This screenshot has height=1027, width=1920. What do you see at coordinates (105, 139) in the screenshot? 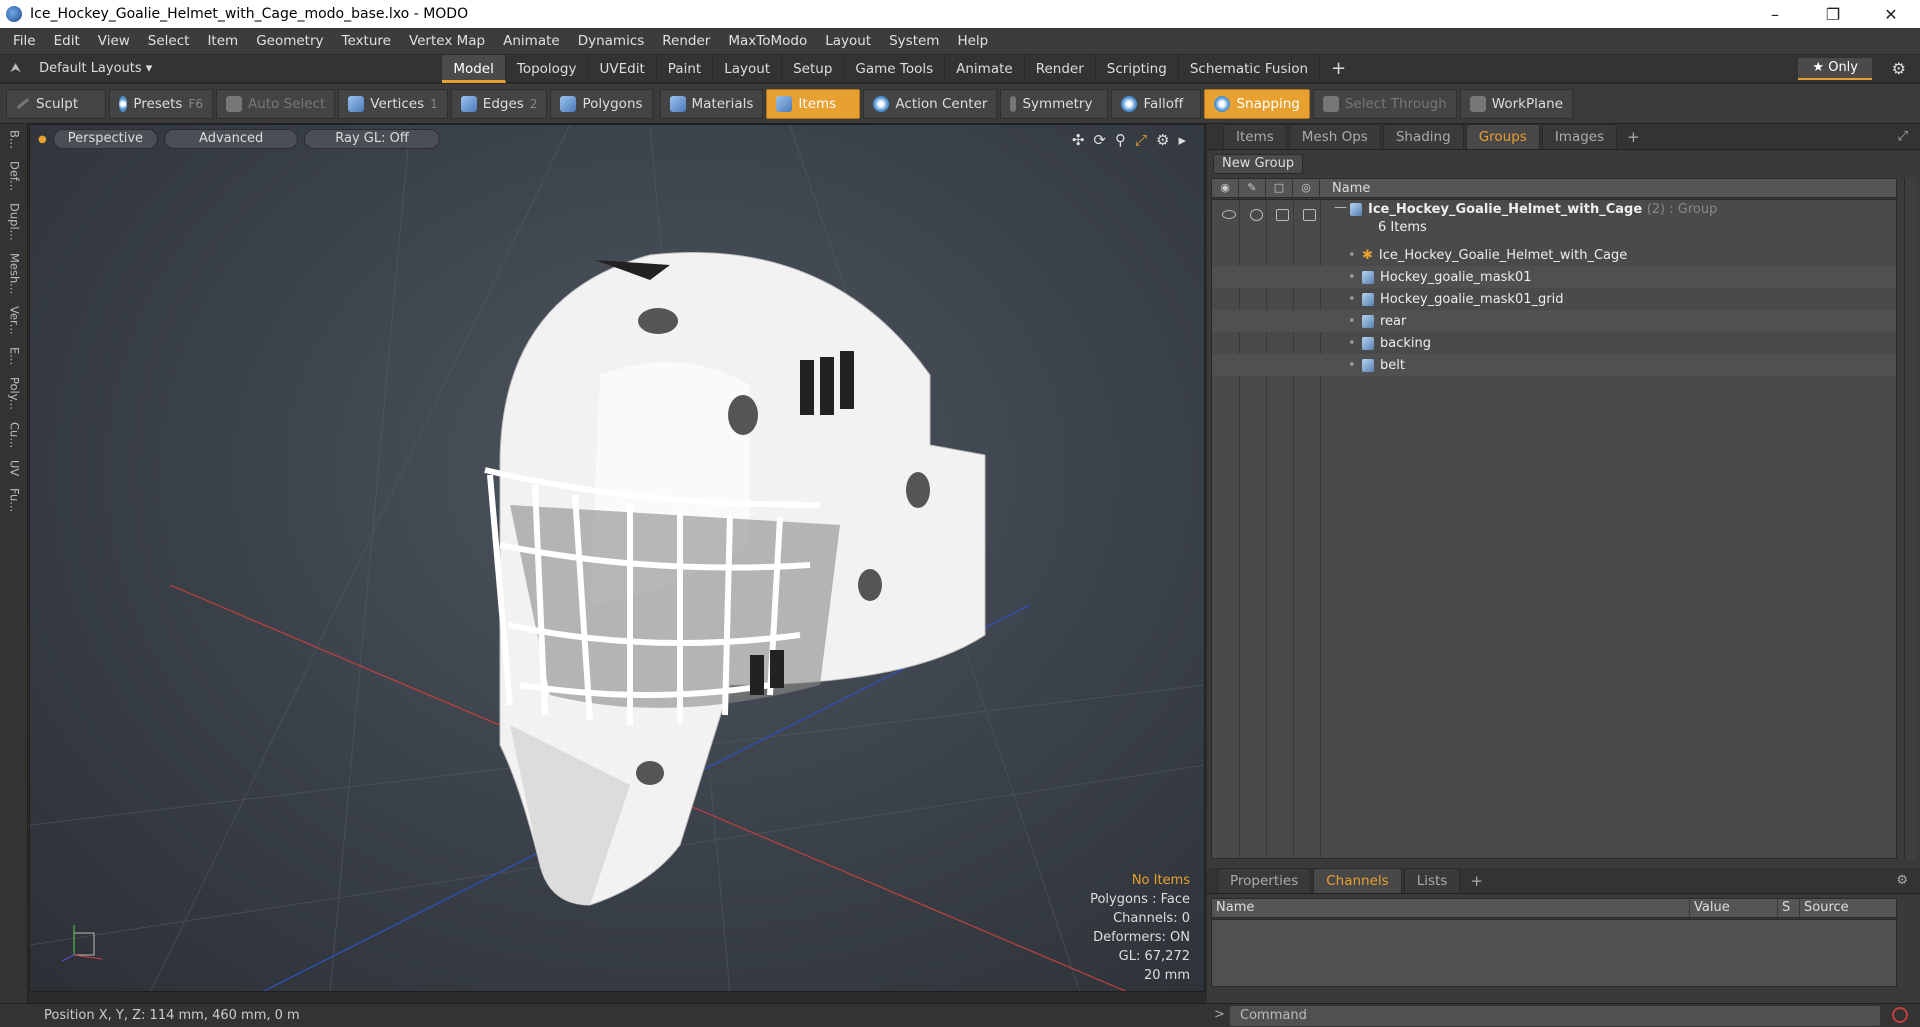
I see `perspective-dropdown: Perspective` at bounding box center [105, 139].